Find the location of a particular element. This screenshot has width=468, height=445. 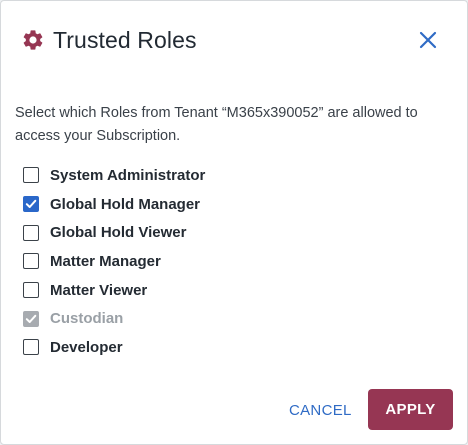

role-option-developer: Developer is located at coordinates (114, 347).